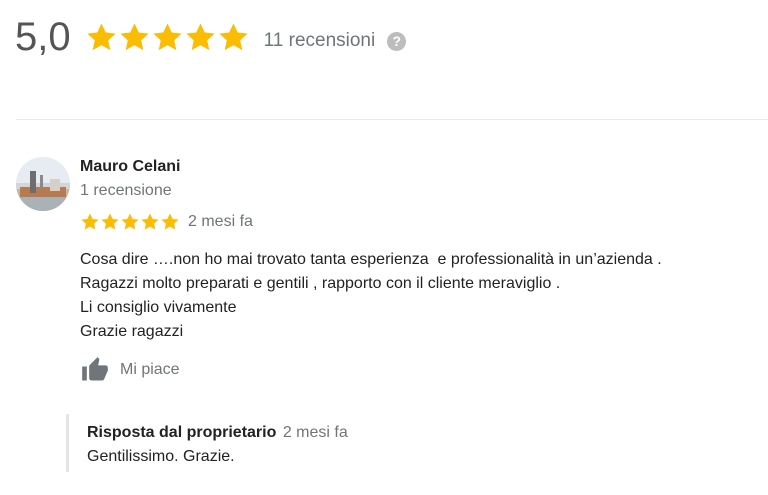  I want to click on thumbs-up-icon, so click(95, 369).